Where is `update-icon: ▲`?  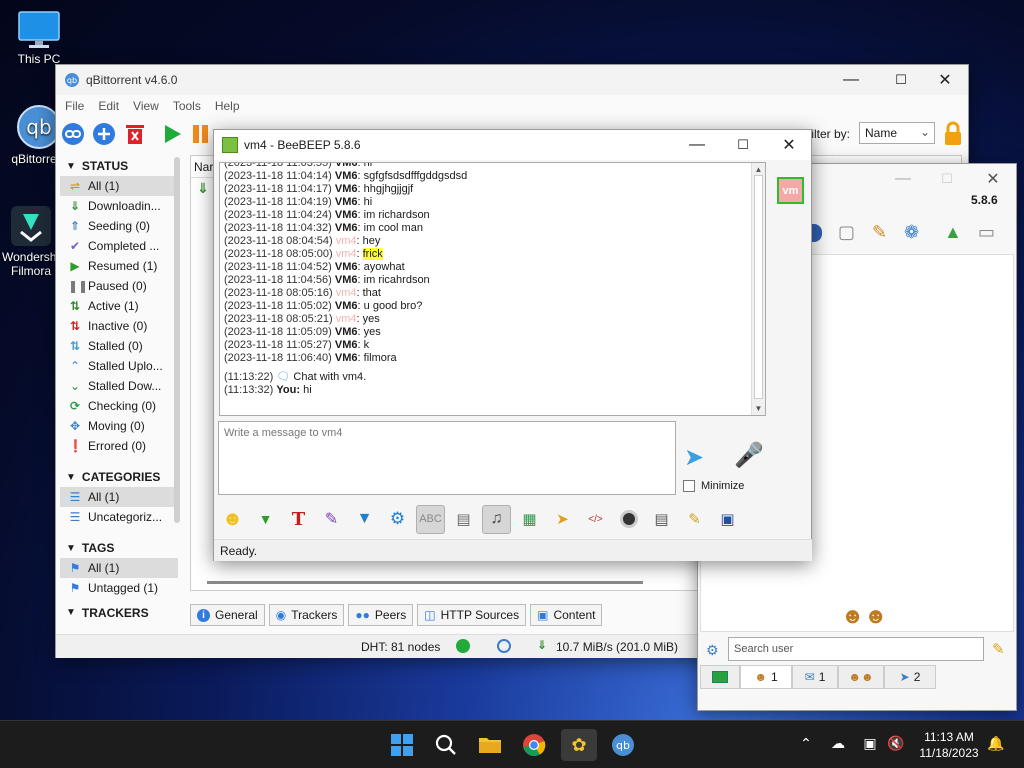 update-icon: ▲ is located at coordinates (953, 232).